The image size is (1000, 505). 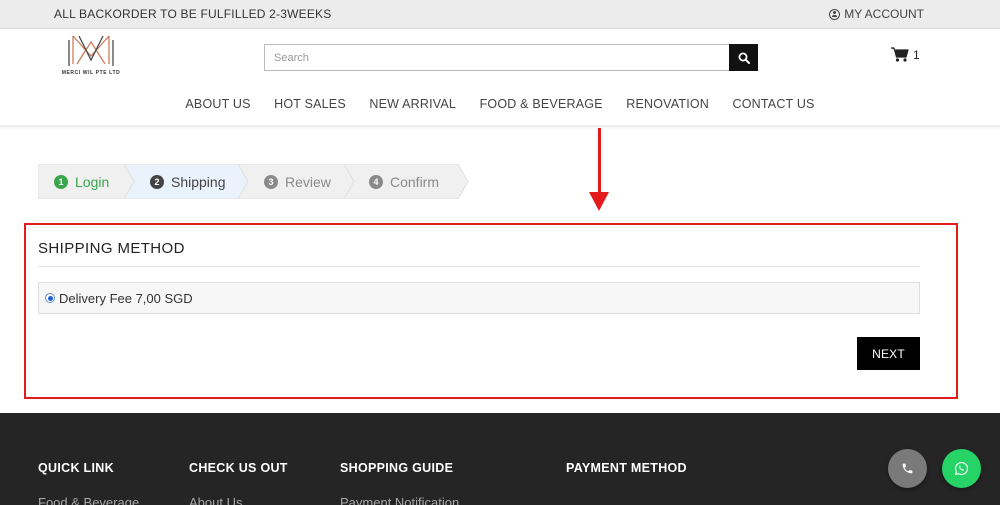 I want to click on footer-title-check-us-out: CHECK US OUT, so click(x=238, y=468).